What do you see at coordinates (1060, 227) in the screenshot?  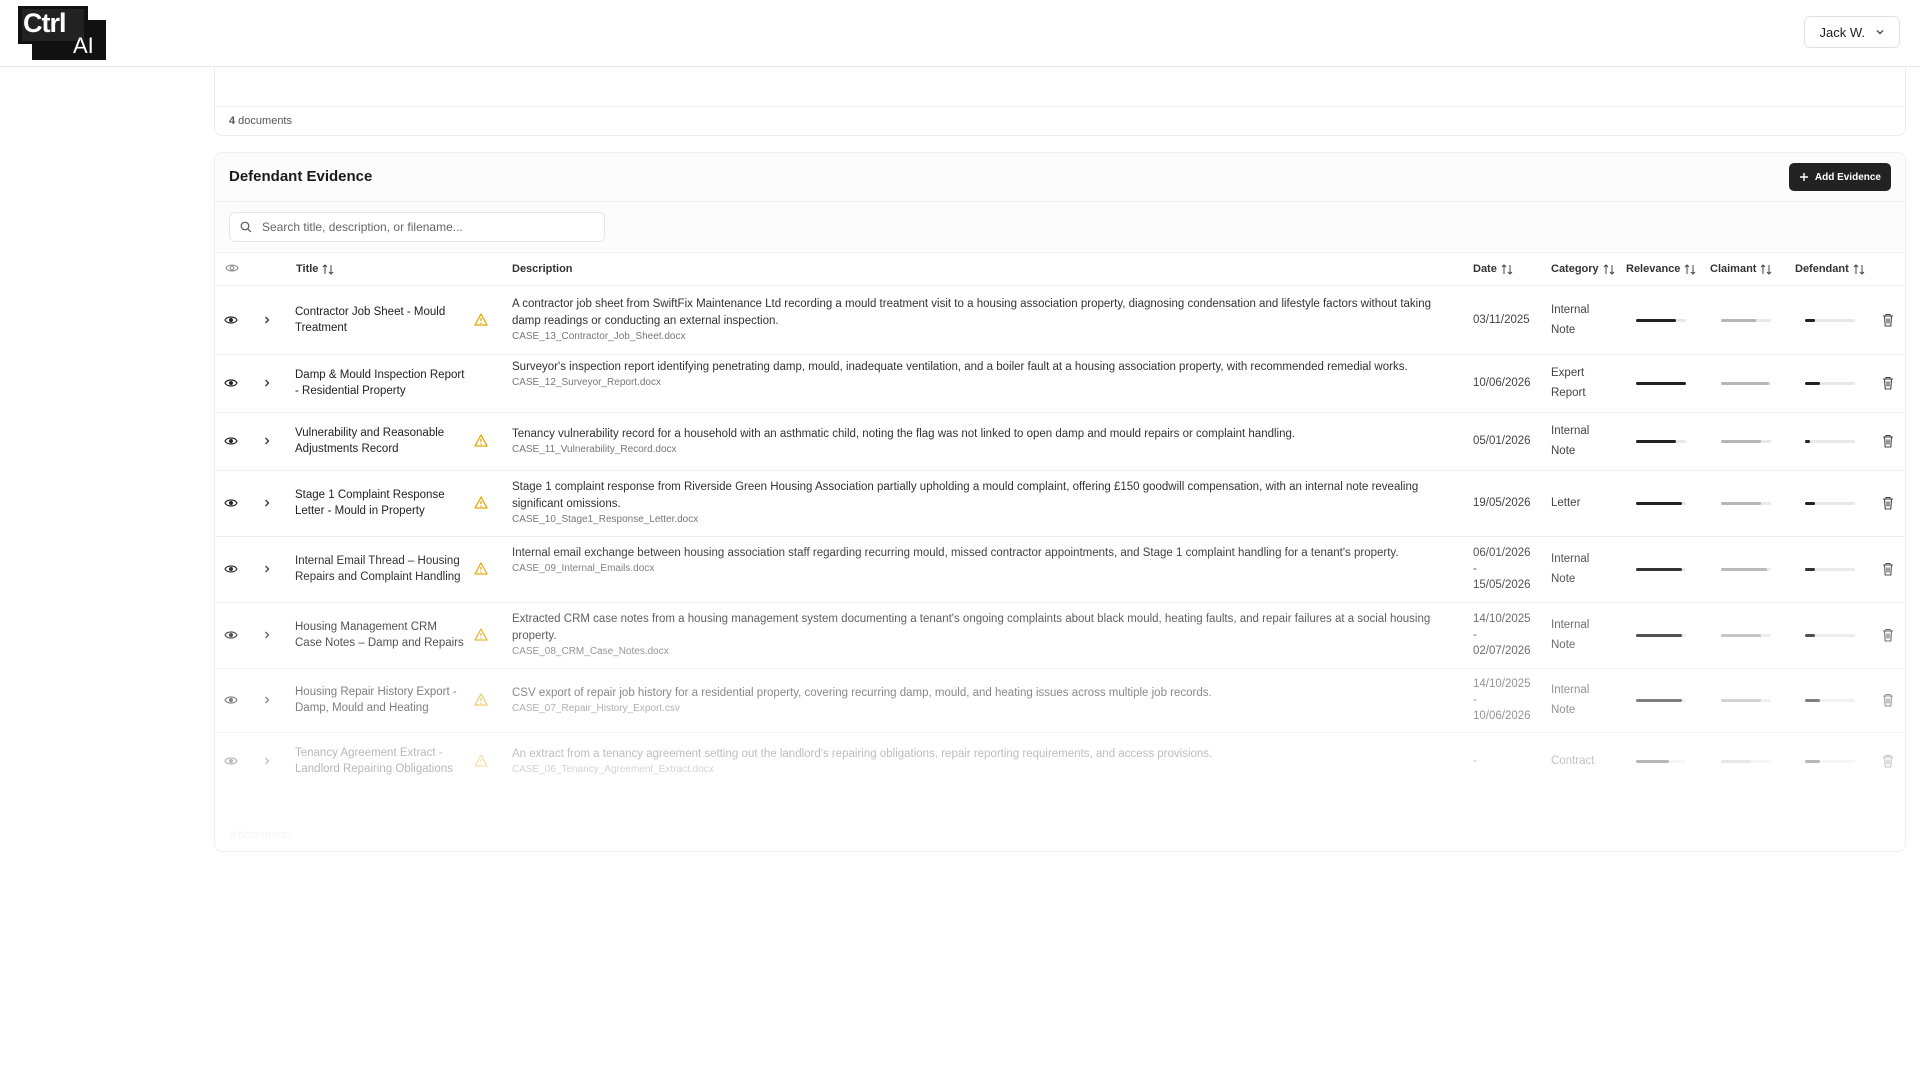 I see `search-bar-area` at bounding box center [1060, 227].